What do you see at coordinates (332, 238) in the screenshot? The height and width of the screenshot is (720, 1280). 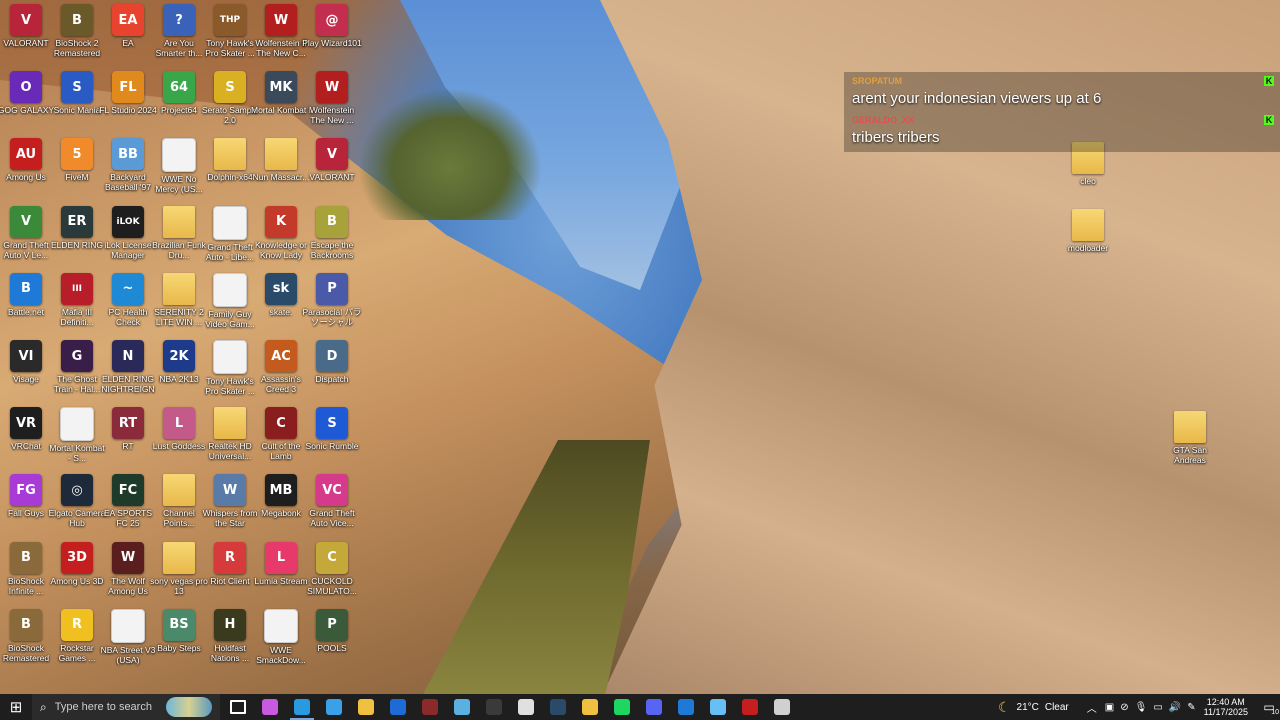 I see `desktop-icon-escape-the-backrooms: B Escape the Backrooms` at bounding box center [332, 238].